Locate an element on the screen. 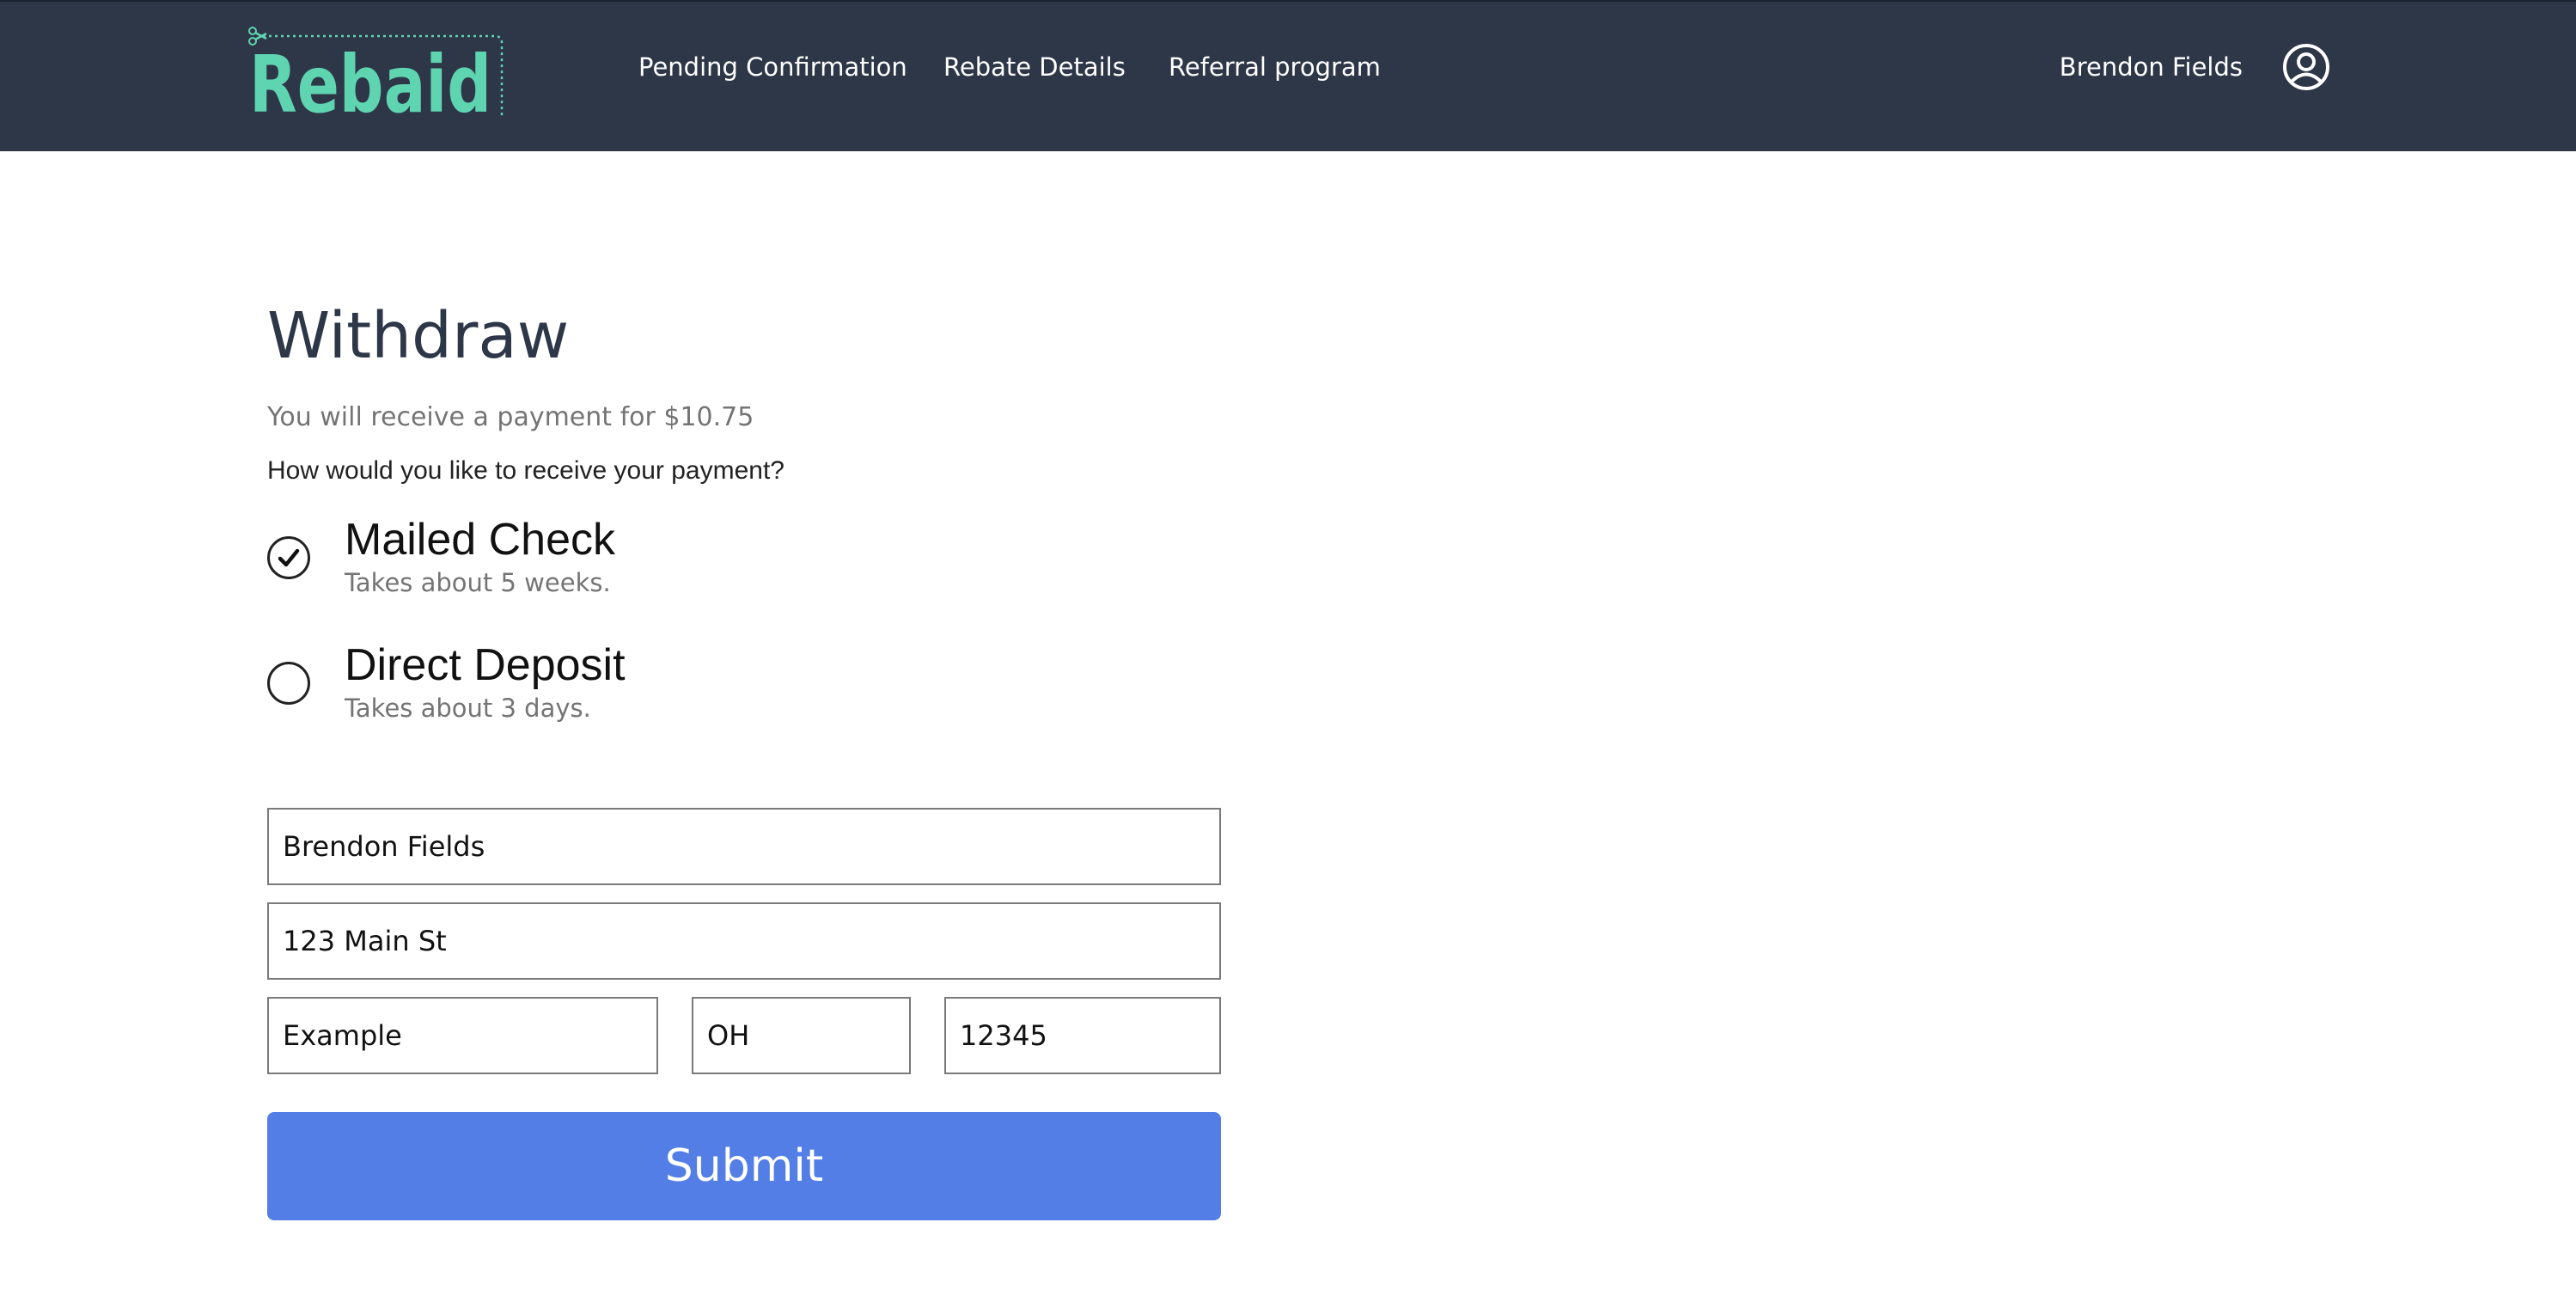 Image resolution: width=2576 pixels, height=1308 pixels. mailed-check-radio is located at coordinates (288, 557).